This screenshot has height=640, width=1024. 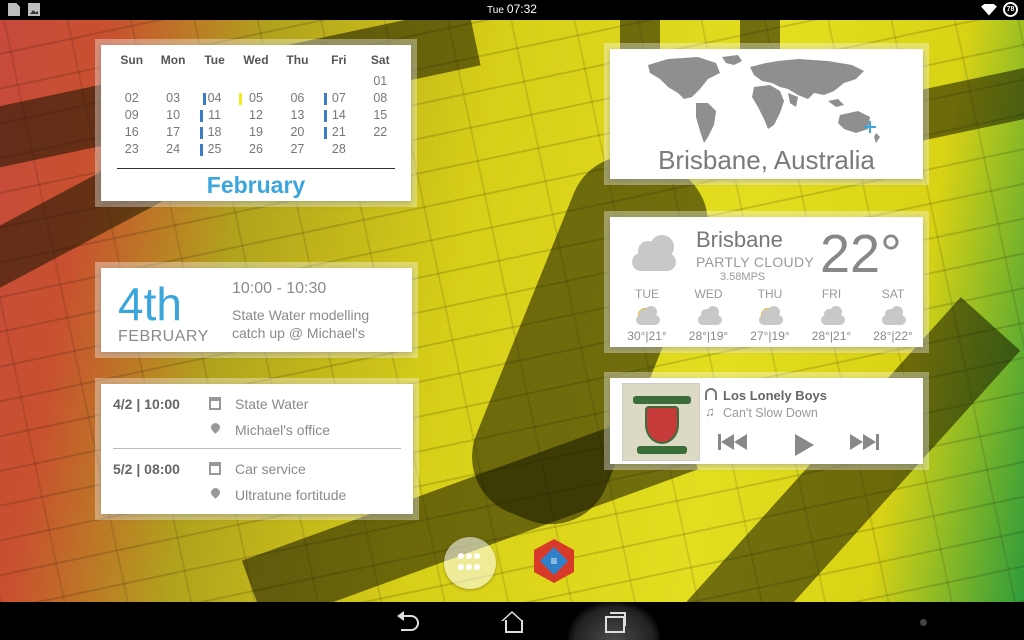 I want to click on album-art, so click(x=661, y=422).